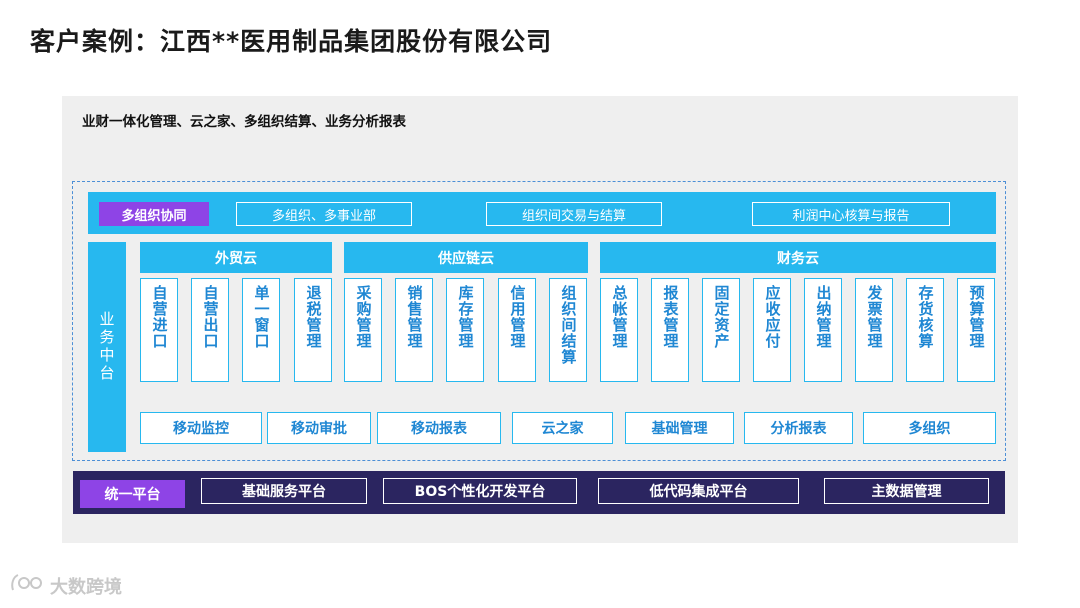 Image resolution: width=1080 pixels, height=608 pixels. Describe the element at coordinates (906, 491) in the screenshot. I see `platform-item: 主数据管理` at that location.